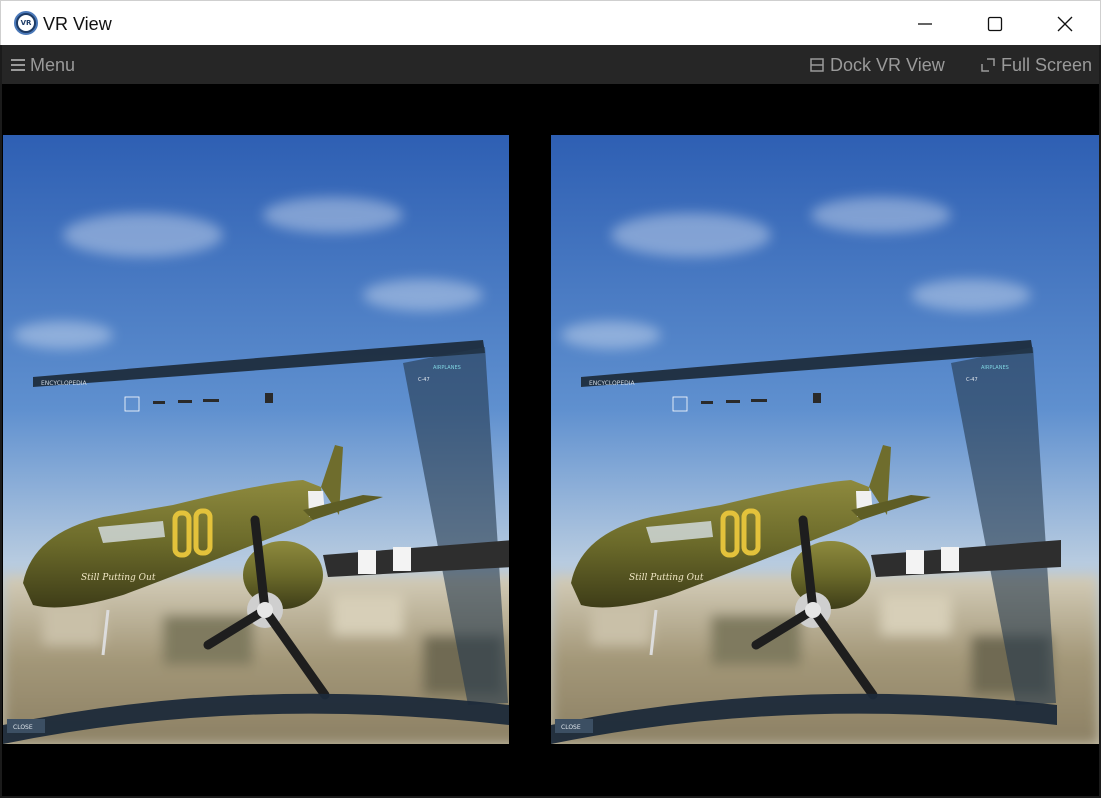 This screenshot has height=798, width=1101. I want to click on maximize-button, so click(995, 23).